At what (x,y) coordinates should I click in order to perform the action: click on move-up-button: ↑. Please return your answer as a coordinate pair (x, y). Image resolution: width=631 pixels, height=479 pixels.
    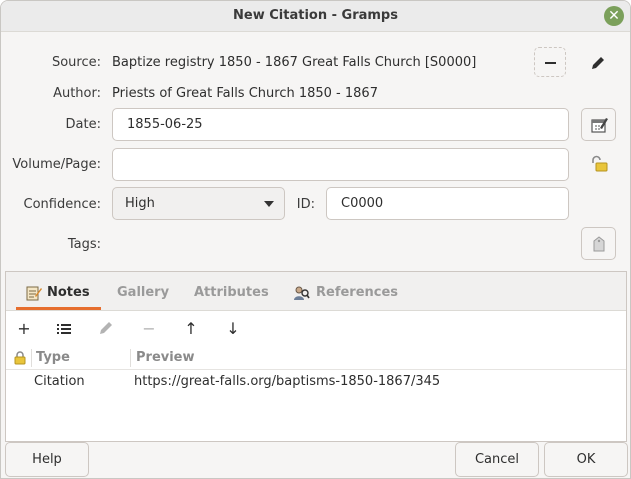
    Looking at the image, I should click on (191, 329).